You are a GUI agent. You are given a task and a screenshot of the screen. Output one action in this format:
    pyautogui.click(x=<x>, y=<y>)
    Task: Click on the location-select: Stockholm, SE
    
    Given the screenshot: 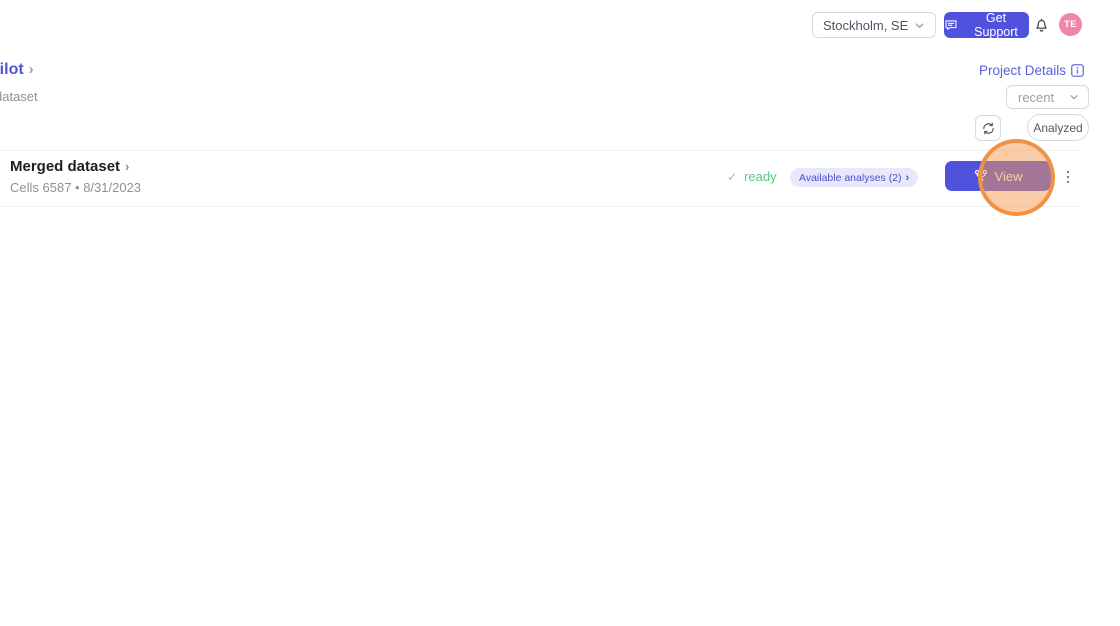 What is the action you would take?
    pyautogui.click(x=874, y=25)
    